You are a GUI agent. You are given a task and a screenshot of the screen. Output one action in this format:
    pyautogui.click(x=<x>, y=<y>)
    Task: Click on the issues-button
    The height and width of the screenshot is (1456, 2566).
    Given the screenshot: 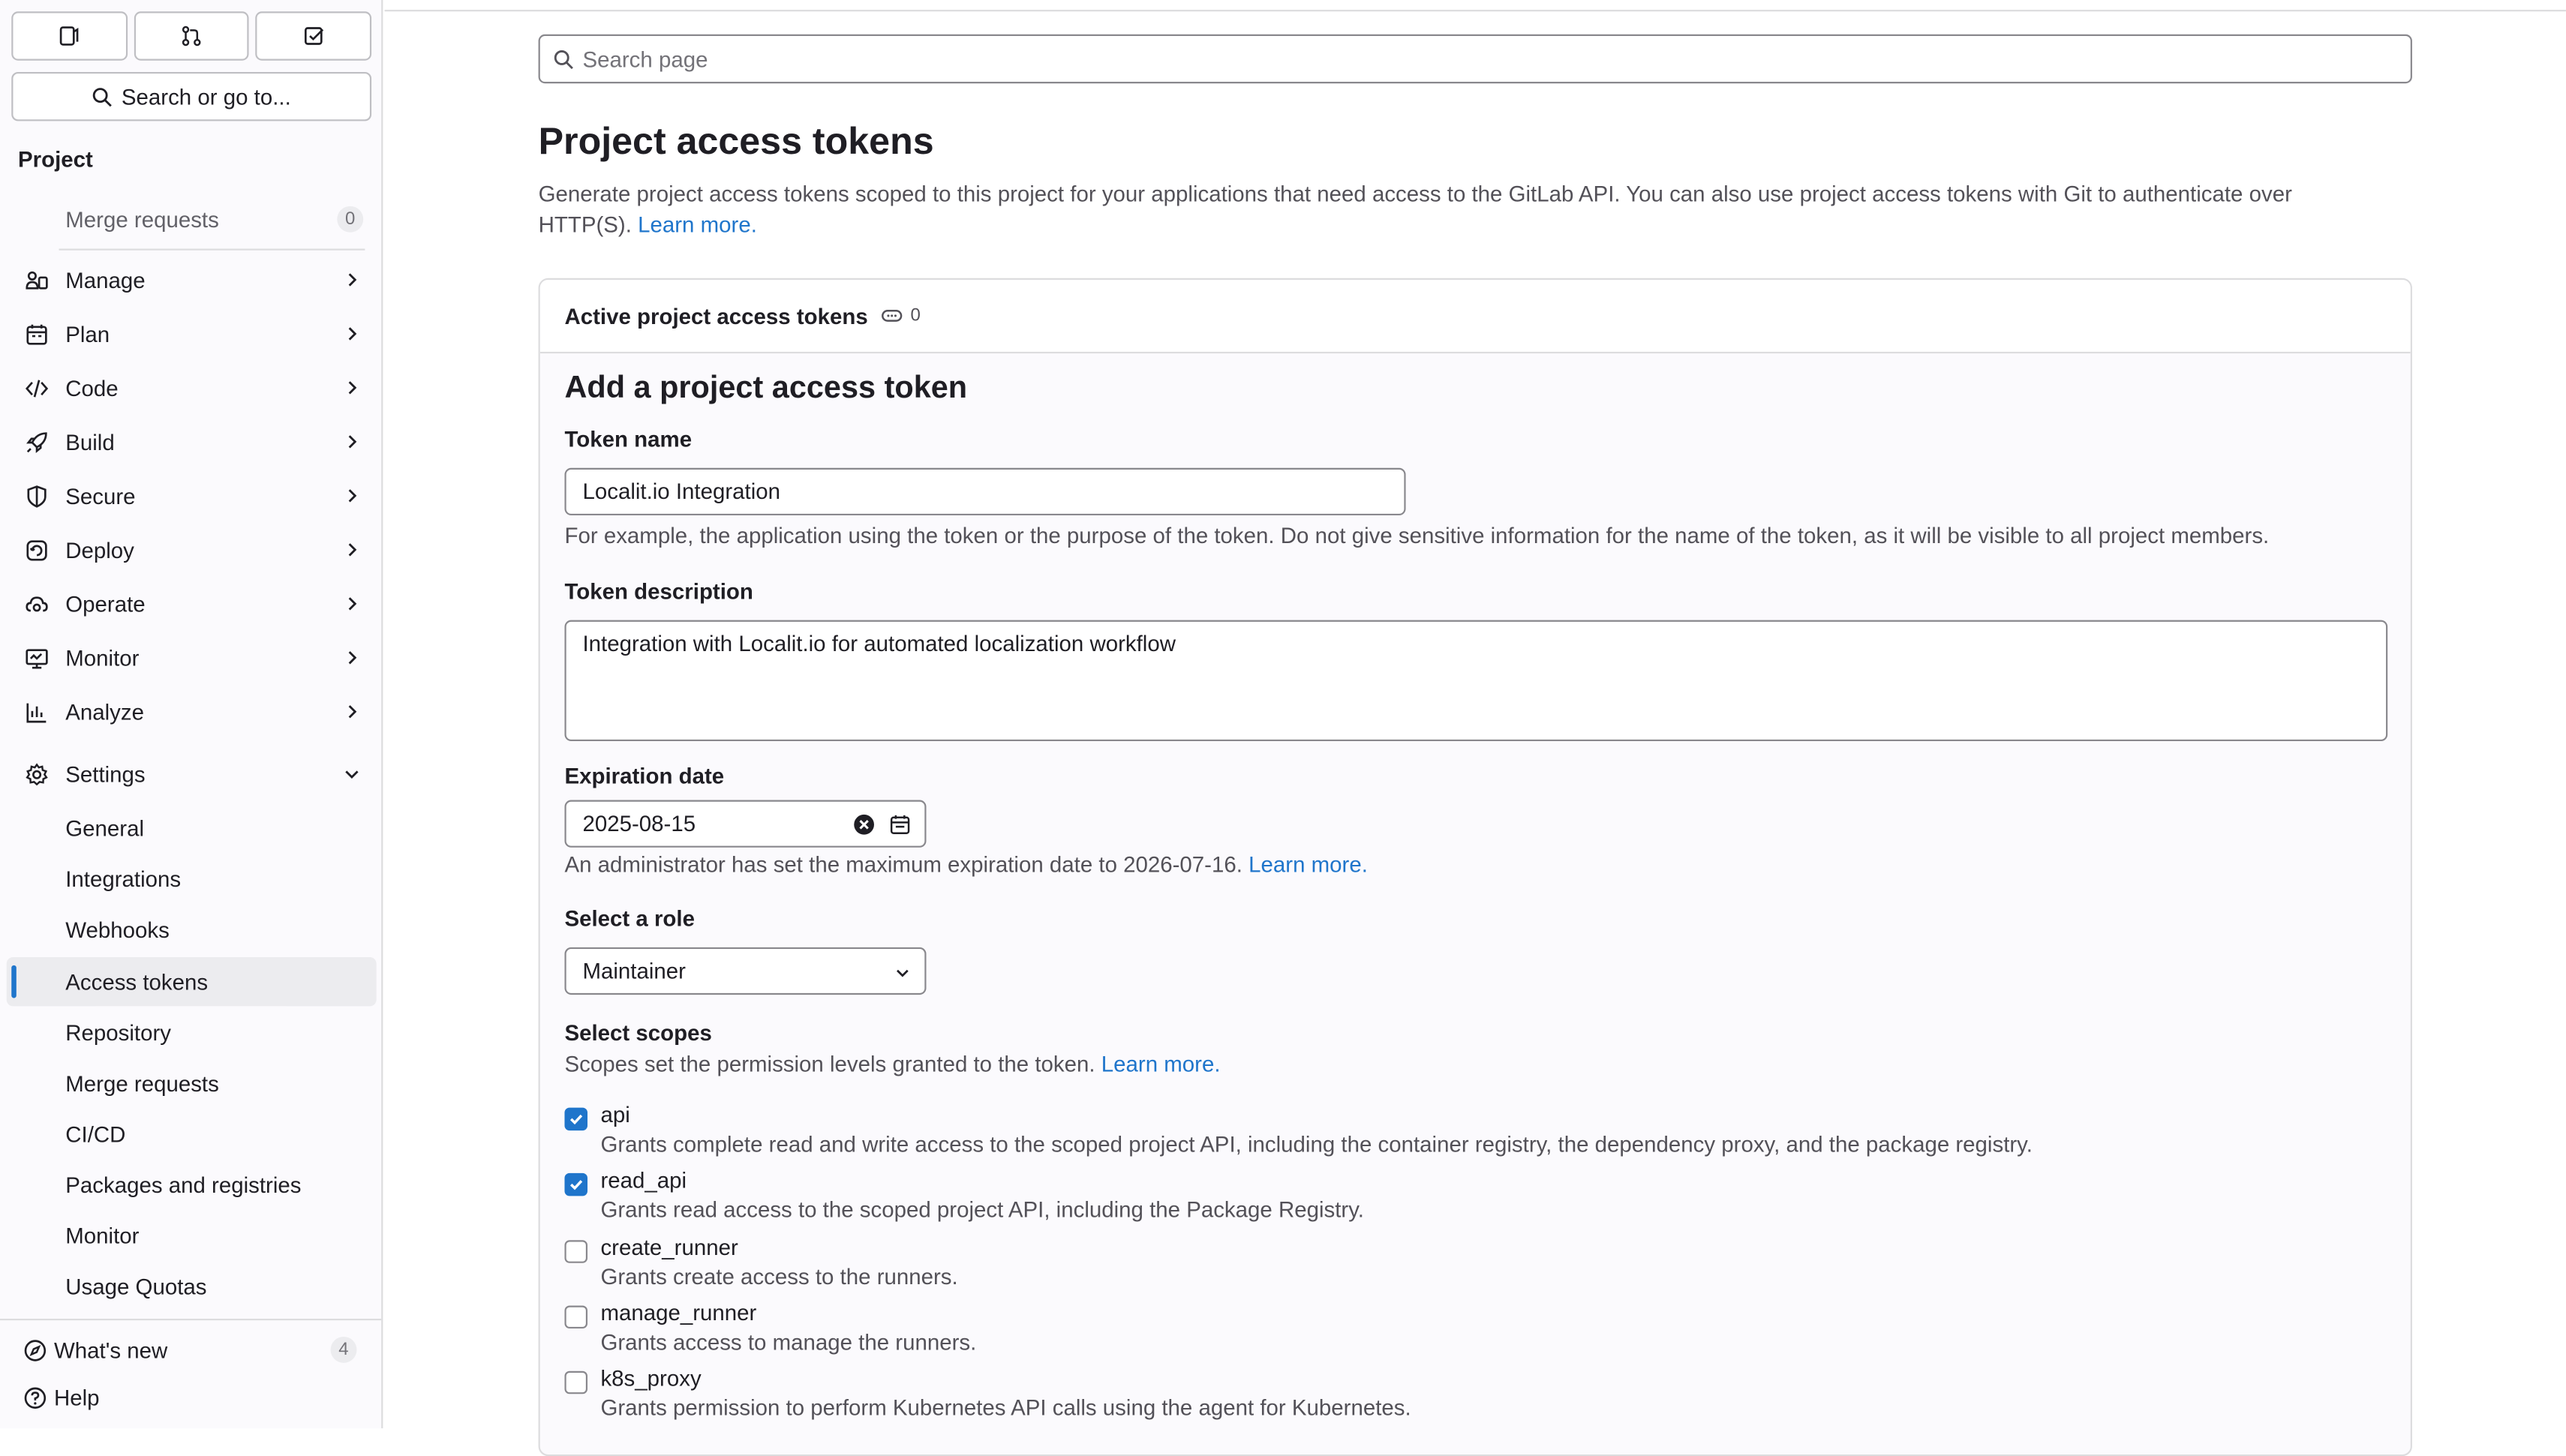 What is the action you would take?
    pyautogui.click(x=69, y=36)
    